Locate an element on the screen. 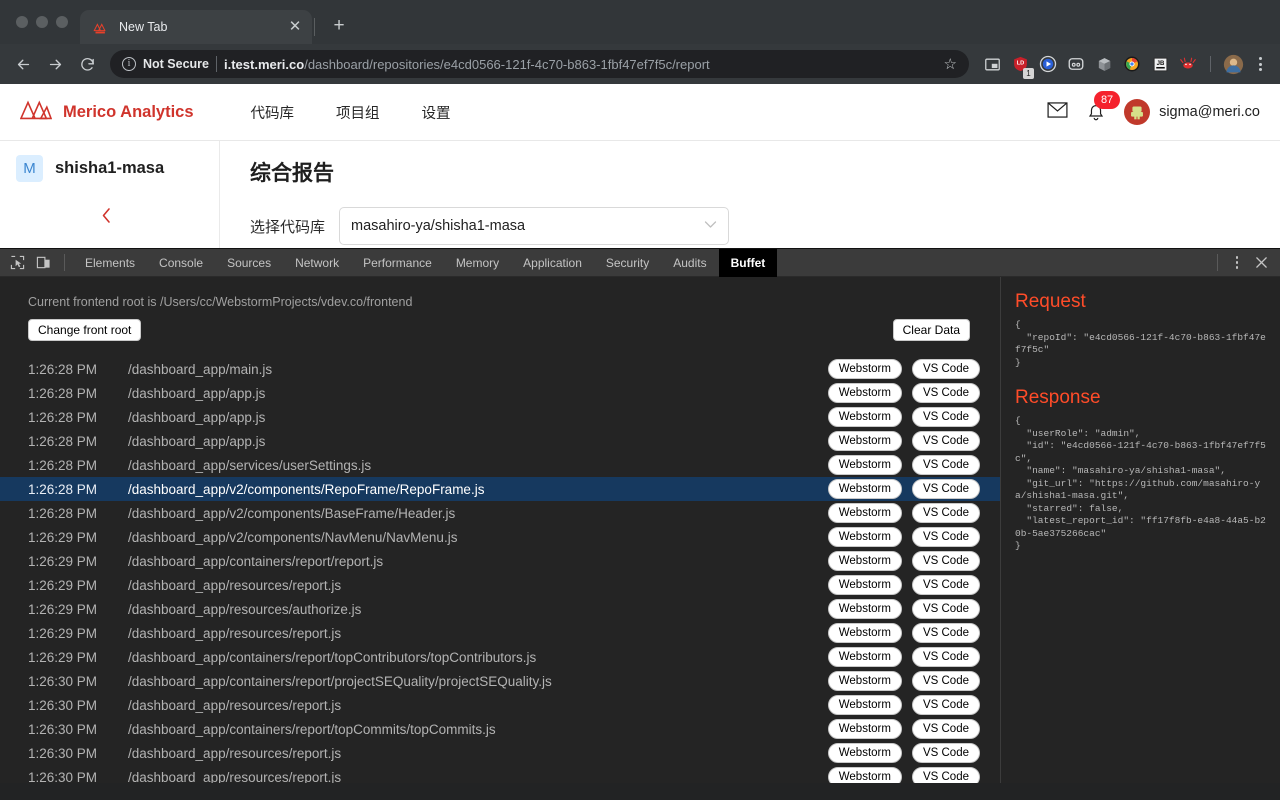 The height and width of the screenshot is (800, 1280). clear-data-button: Clear Data is located at coordinates (931, 330).